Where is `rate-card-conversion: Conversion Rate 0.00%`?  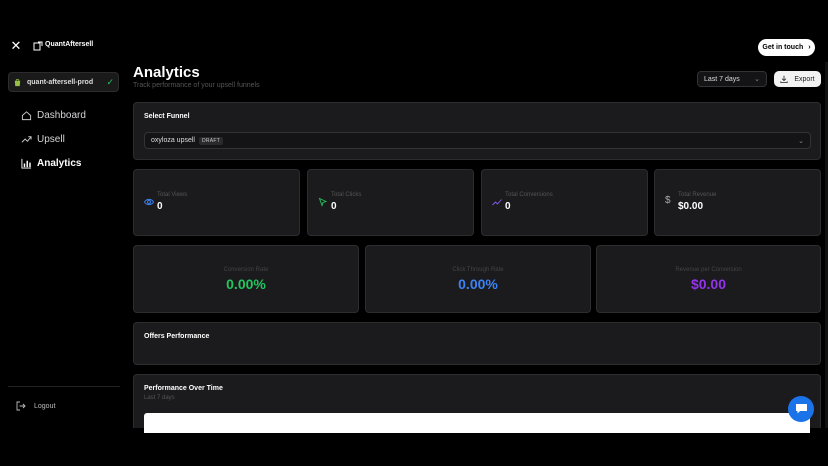
rate-card-conversion: Conversion Rate 0.00% is located at coordinates (246, 279).